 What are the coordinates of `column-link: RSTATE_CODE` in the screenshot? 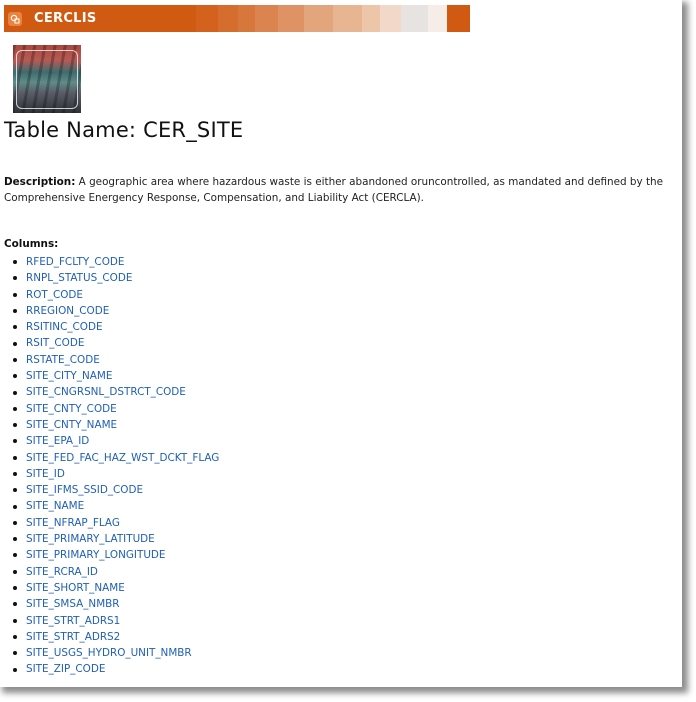 It's located at (63, 360).